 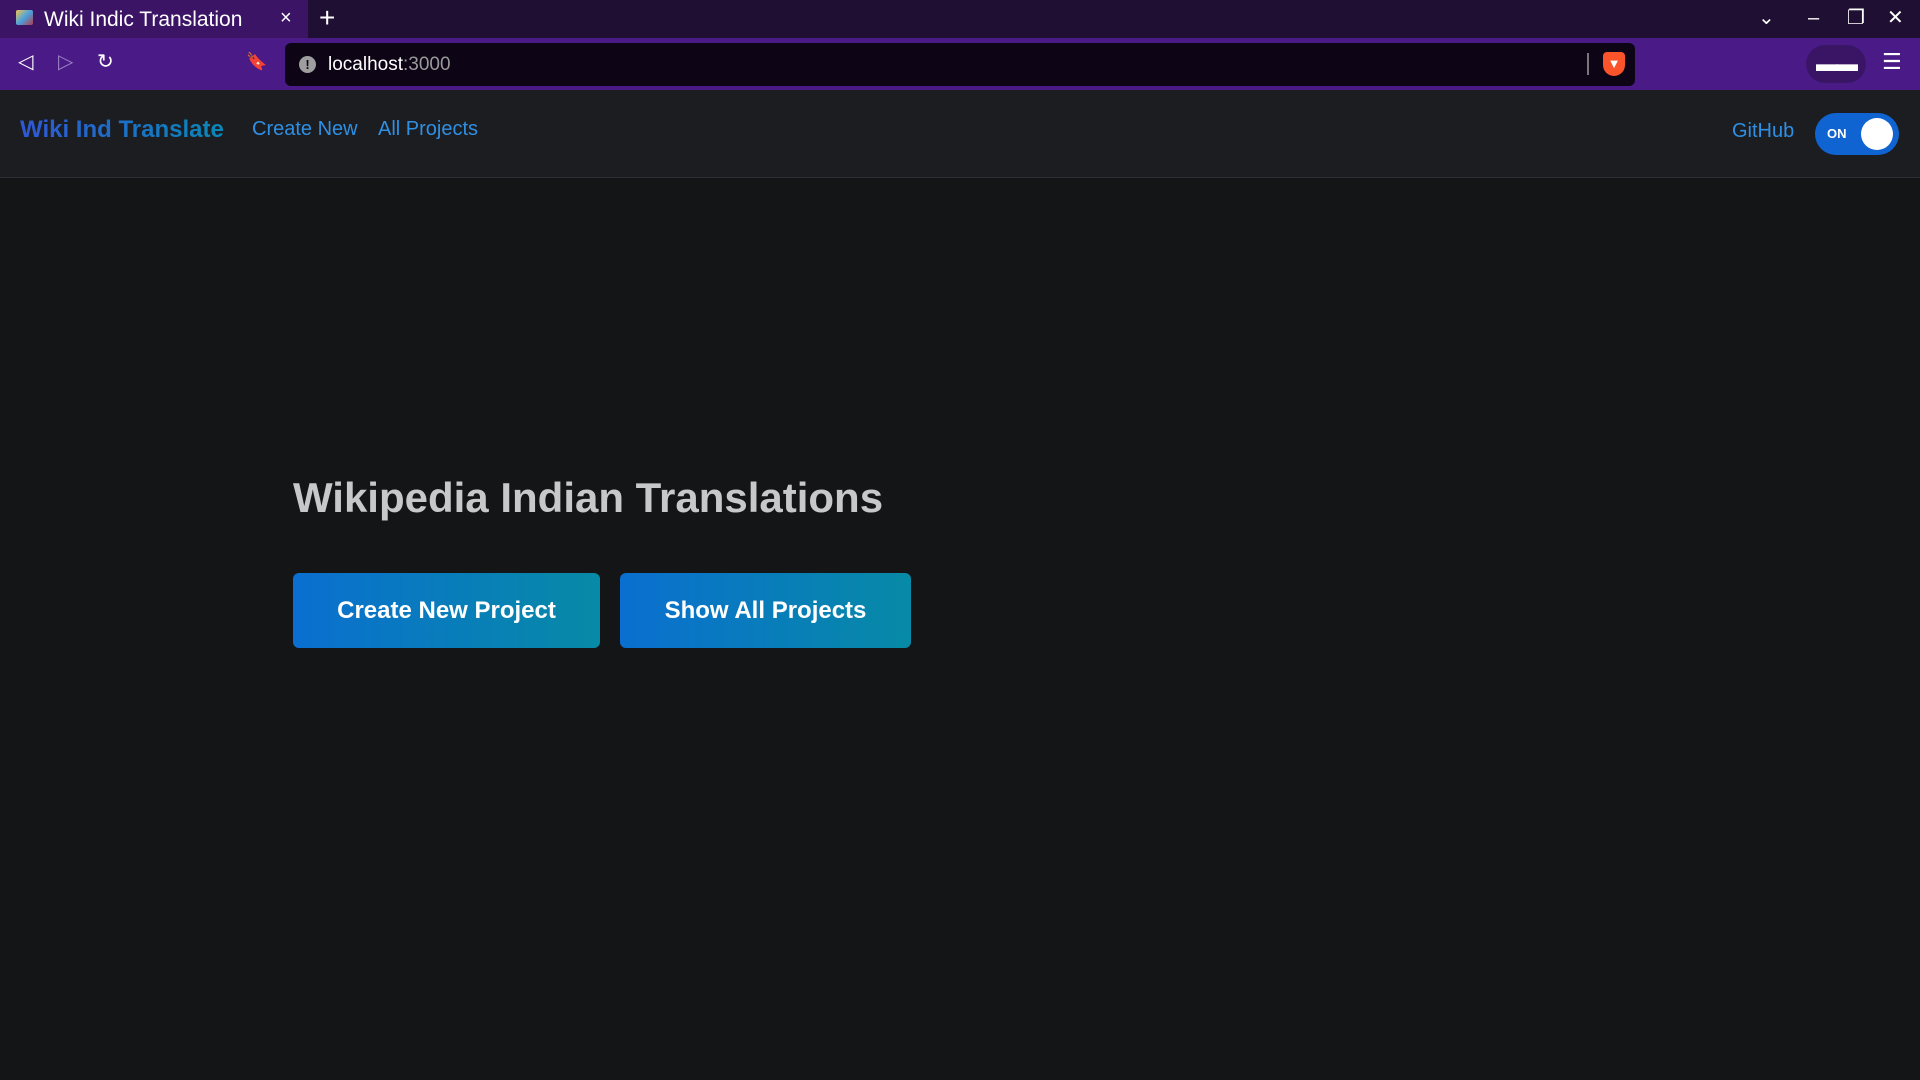 What do you see at coordinates (1857, 134) in the screenshot?
I see `theme-toggle: ON` at bounding box center [1857, 134].